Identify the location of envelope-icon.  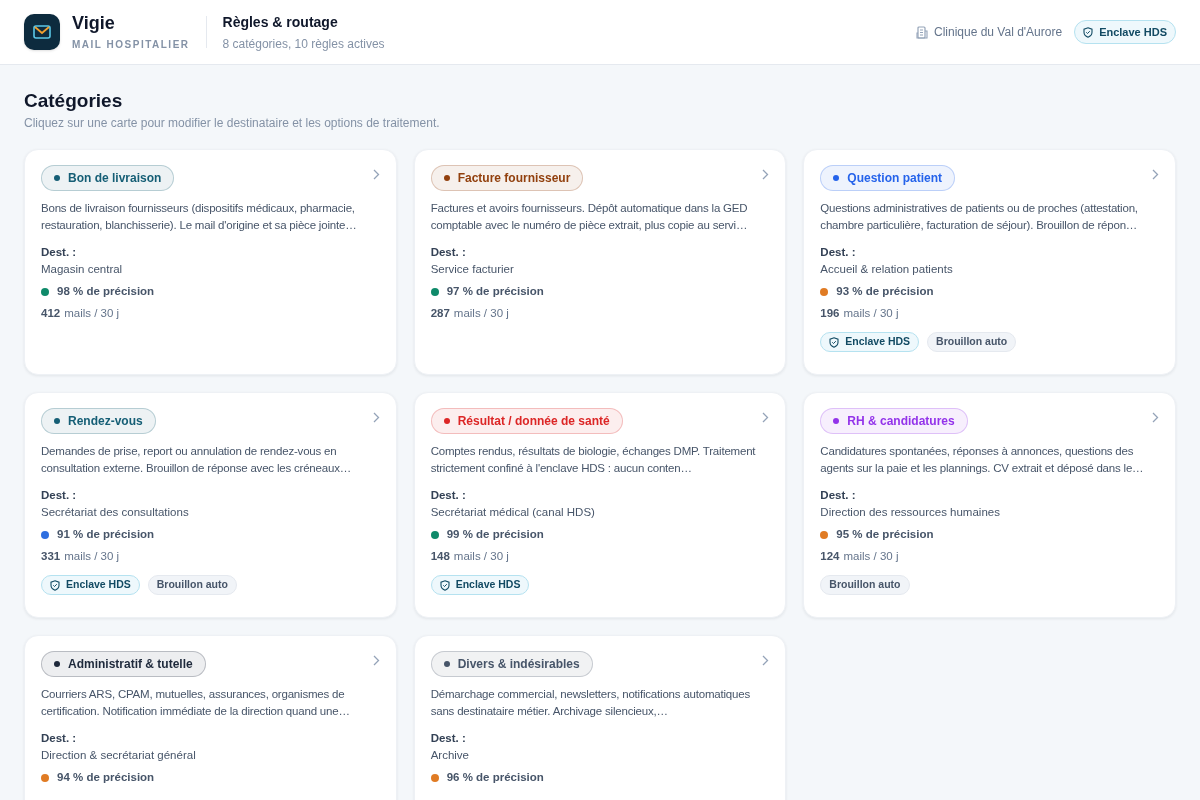
(42, 32).